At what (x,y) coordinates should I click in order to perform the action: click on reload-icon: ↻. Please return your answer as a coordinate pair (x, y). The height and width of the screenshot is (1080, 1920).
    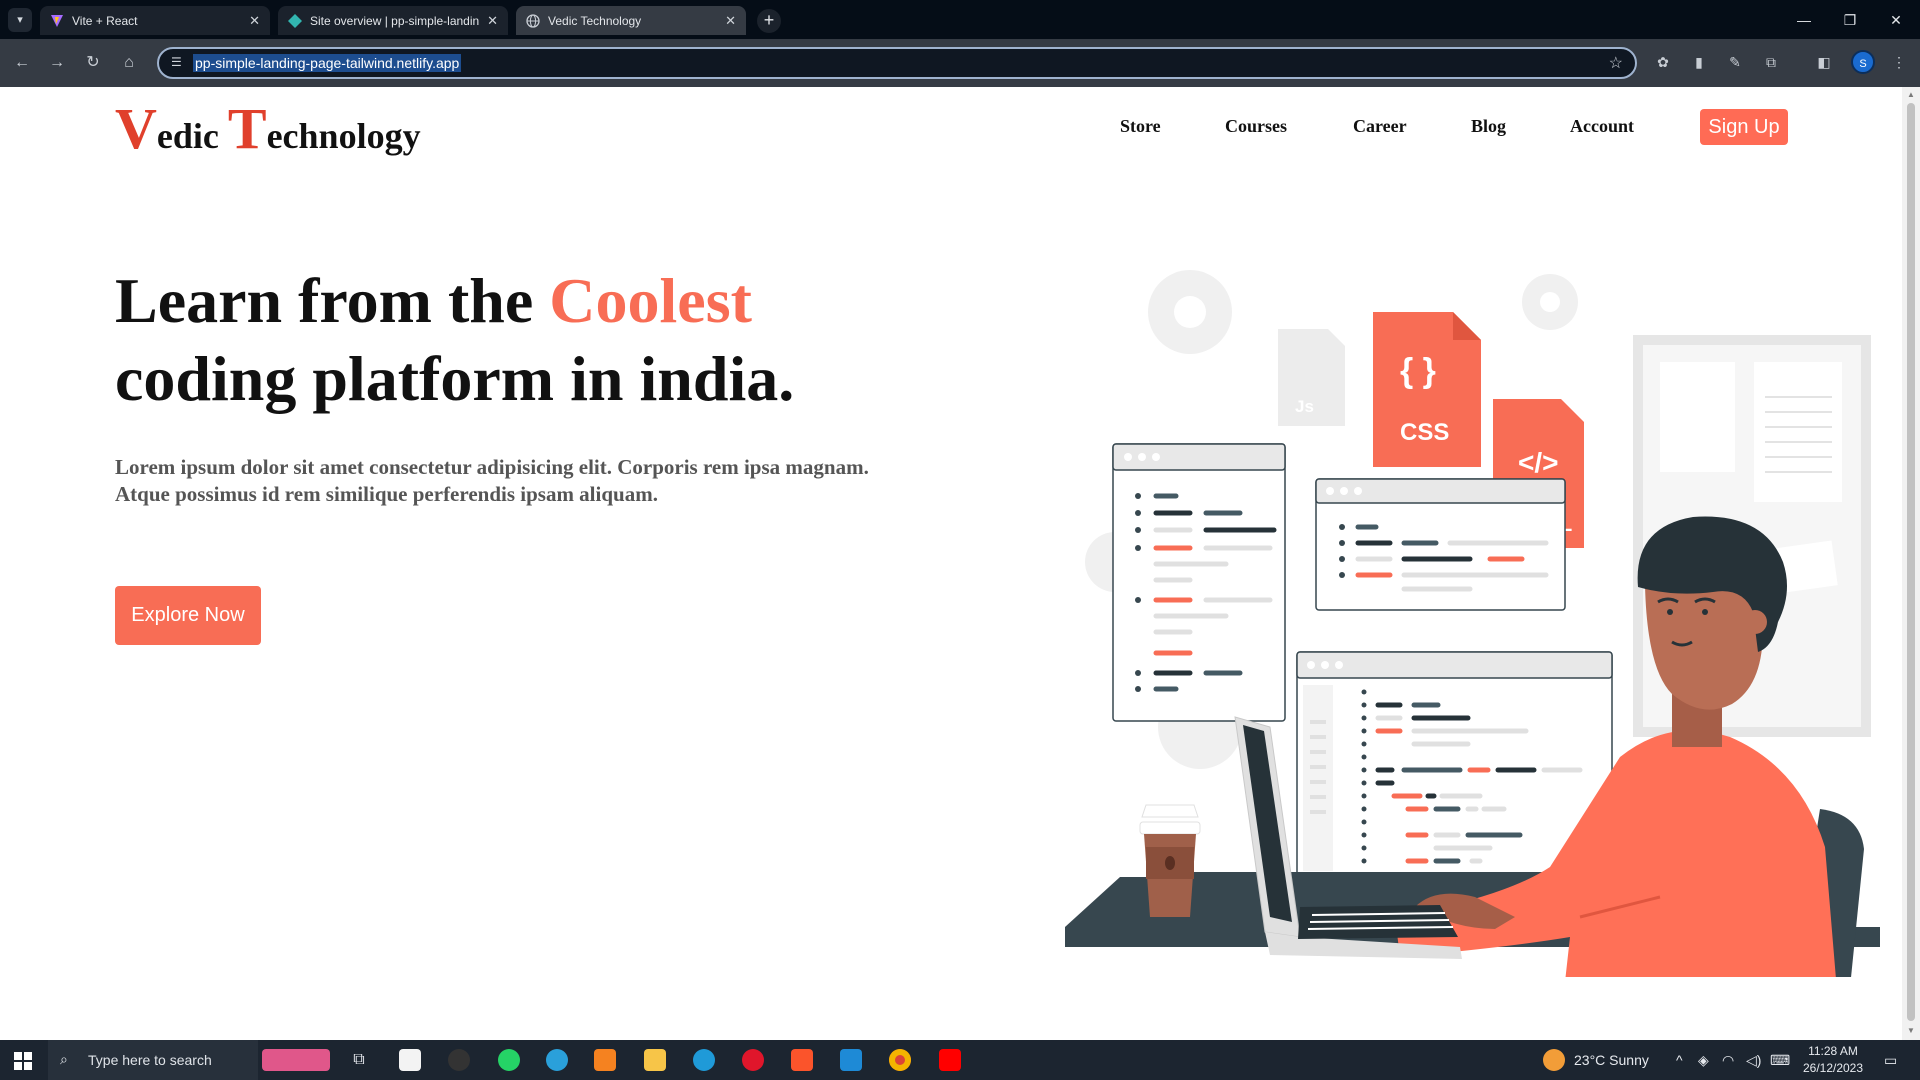
    Looking at the image, I should click on (93, 63).